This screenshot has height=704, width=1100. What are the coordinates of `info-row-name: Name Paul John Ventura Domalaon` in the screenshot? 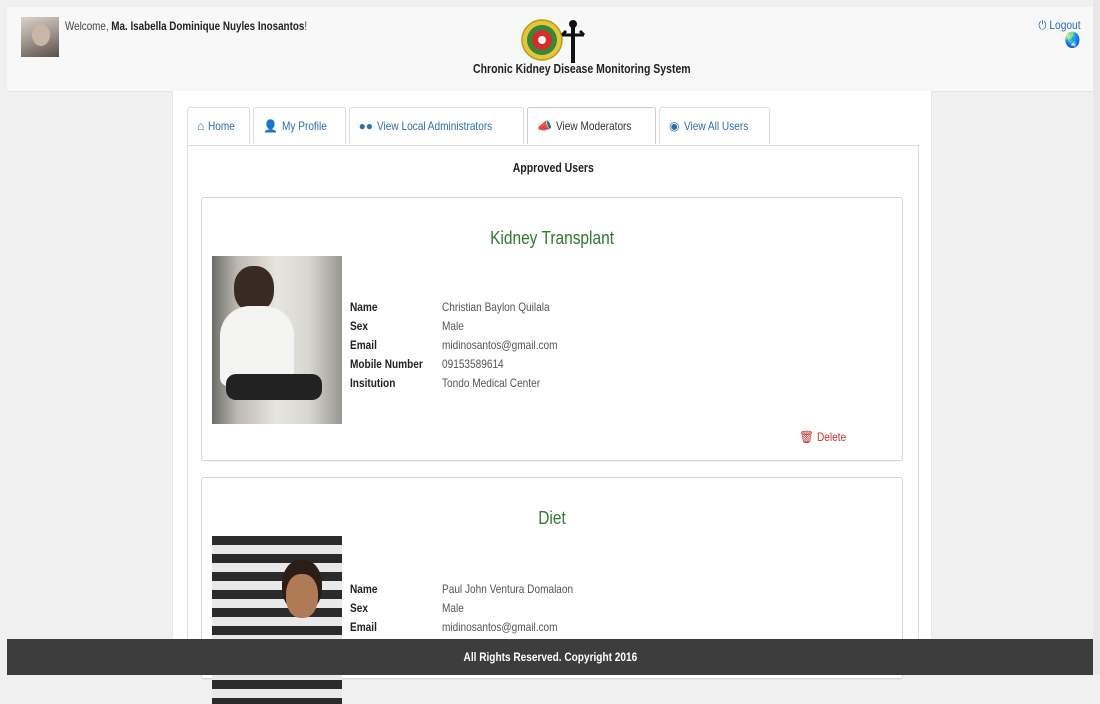 It's located at (474, 589).